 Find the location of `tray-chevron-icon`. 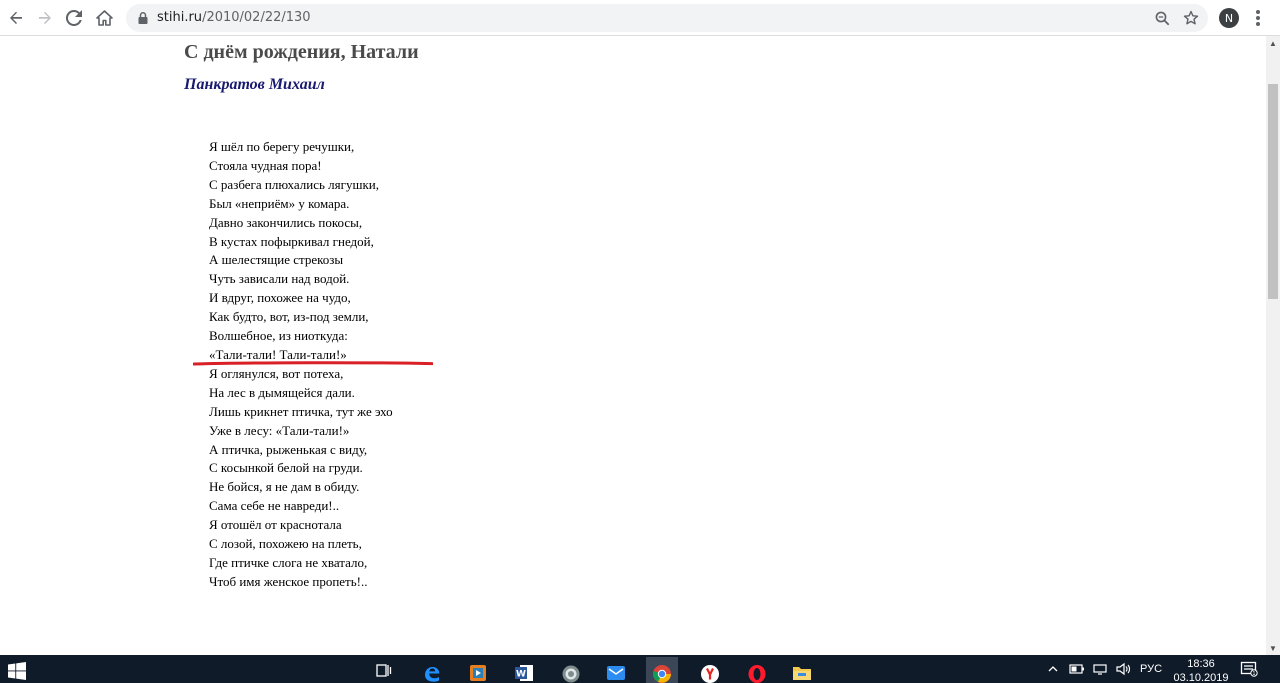

tray-chevron-icon is located at coordinates (1053, 669).